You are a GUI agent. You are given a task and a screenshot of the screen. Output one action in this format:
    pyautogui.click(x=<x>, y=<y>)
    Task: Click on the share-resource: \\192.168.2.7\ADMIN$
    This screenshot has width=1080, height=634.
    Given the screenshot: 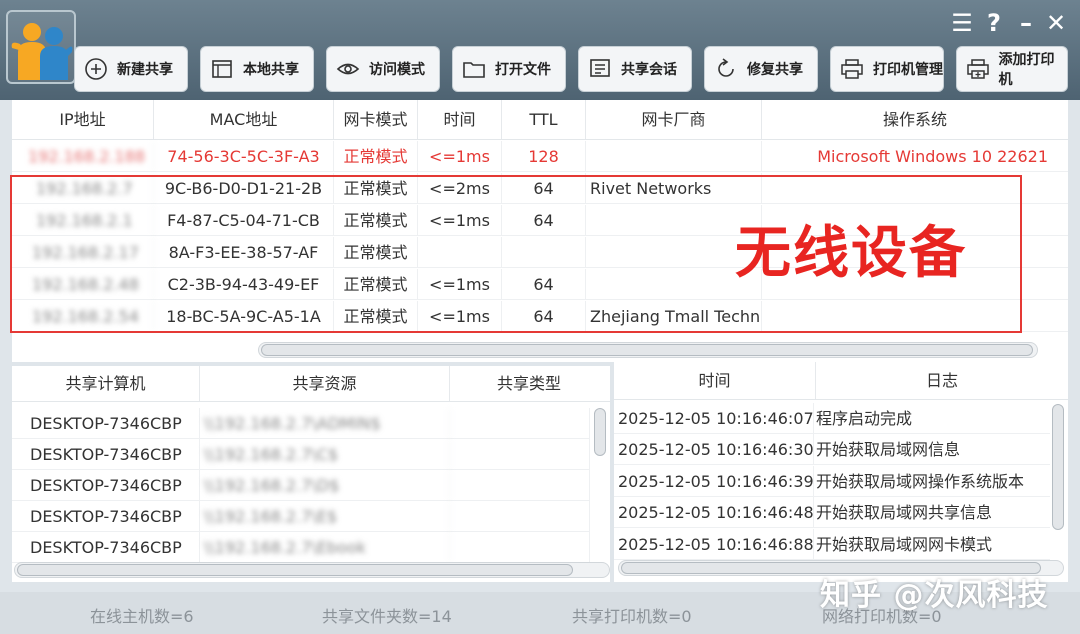 What is the action you would take?
    pyautogui.click(x=325, y=423)
    